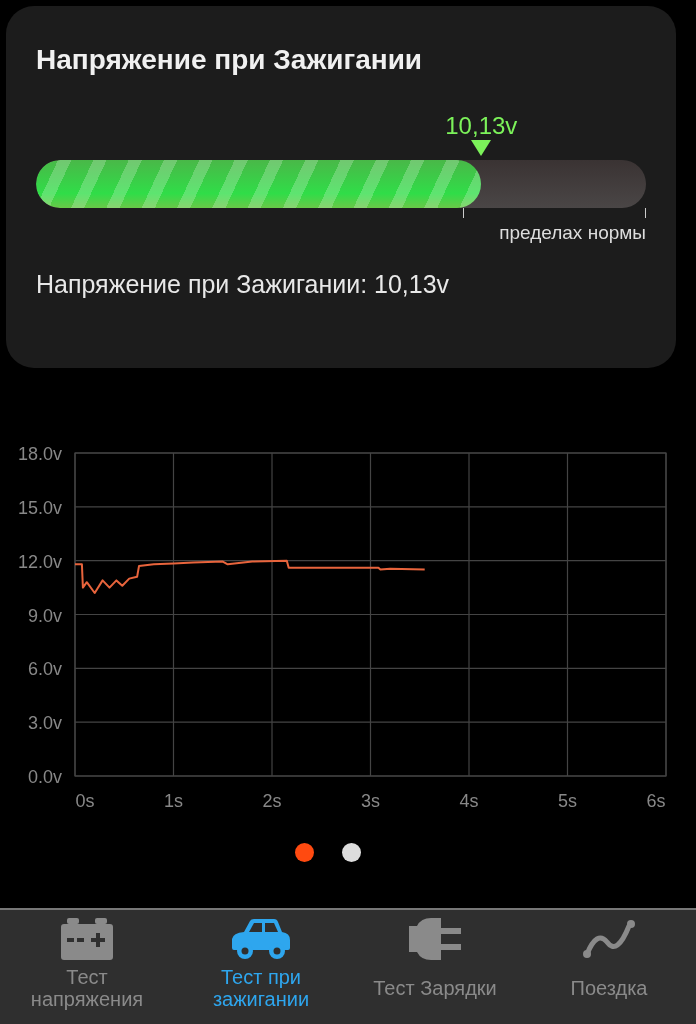 Image resolution: width=696 pixels, height=1024 pixels. What do you see at coordinates (272, 801) in the screenshot?
I see `x-axis-label: 2s` at bounding box center [272, 801].